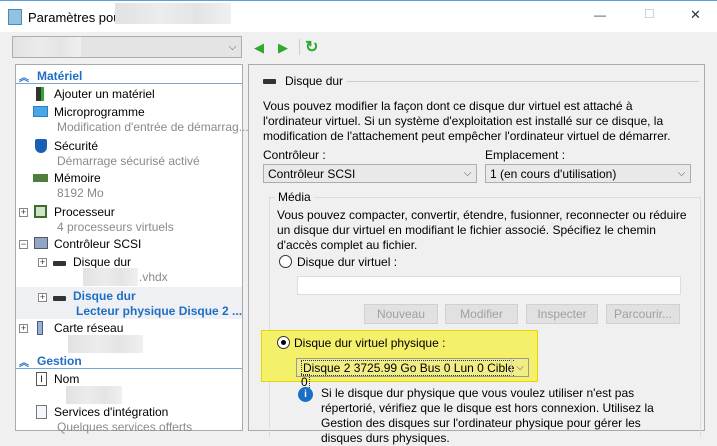  Describe the element at coordinates (15, 17) in the screenshot. I see `settings-app-icon` at that location.